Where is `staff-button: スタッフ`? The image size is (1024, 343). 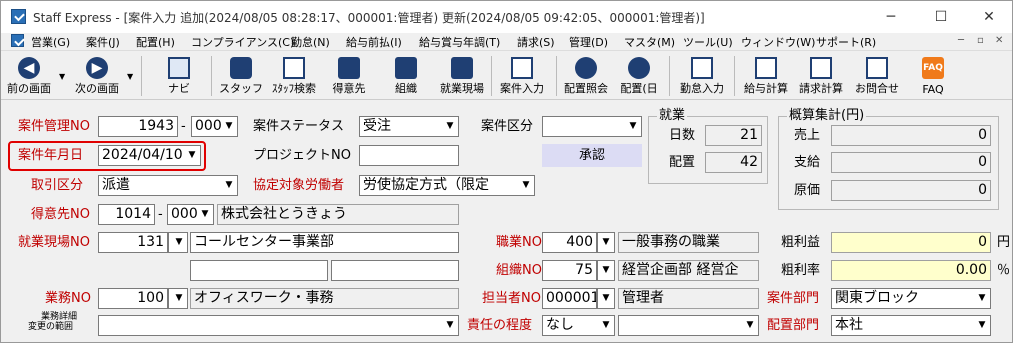
staff-button: スタッフ is located at coordinates (241, 76).